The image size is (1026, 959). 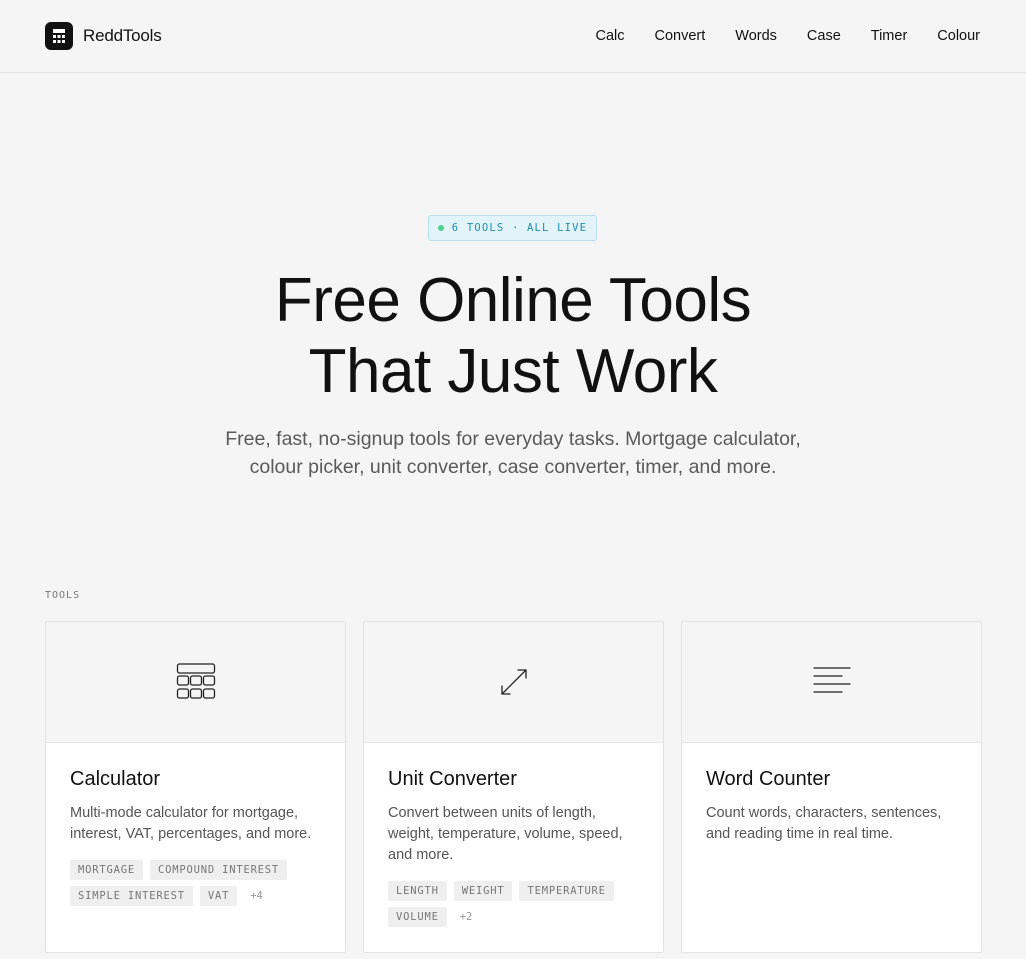 I want to click on tag: TEMPERATURE, so click(x=566, y=891).